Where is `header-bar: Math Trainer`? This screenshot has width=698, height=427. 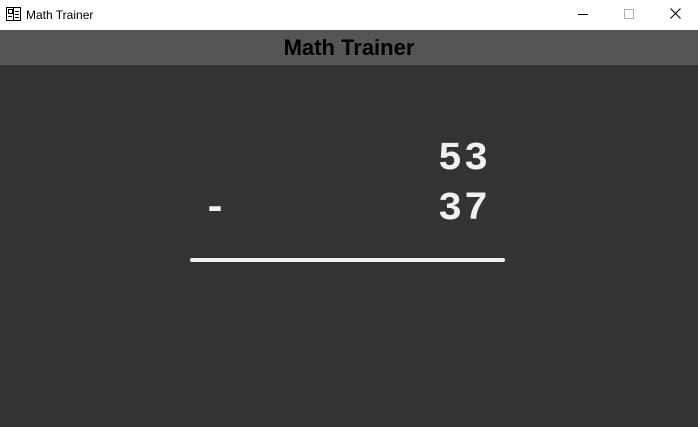
header-bar: Math Trainer is located at coordinates (349, 47).